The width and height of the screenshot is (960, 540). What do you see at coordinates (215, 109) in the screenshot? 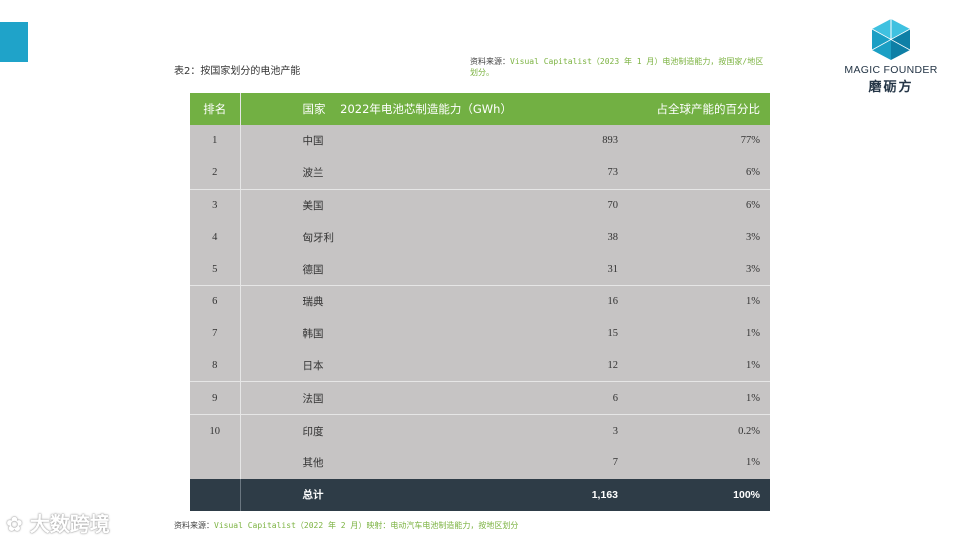
I see `header-rank: 排名` at bounding box center [215, 109].